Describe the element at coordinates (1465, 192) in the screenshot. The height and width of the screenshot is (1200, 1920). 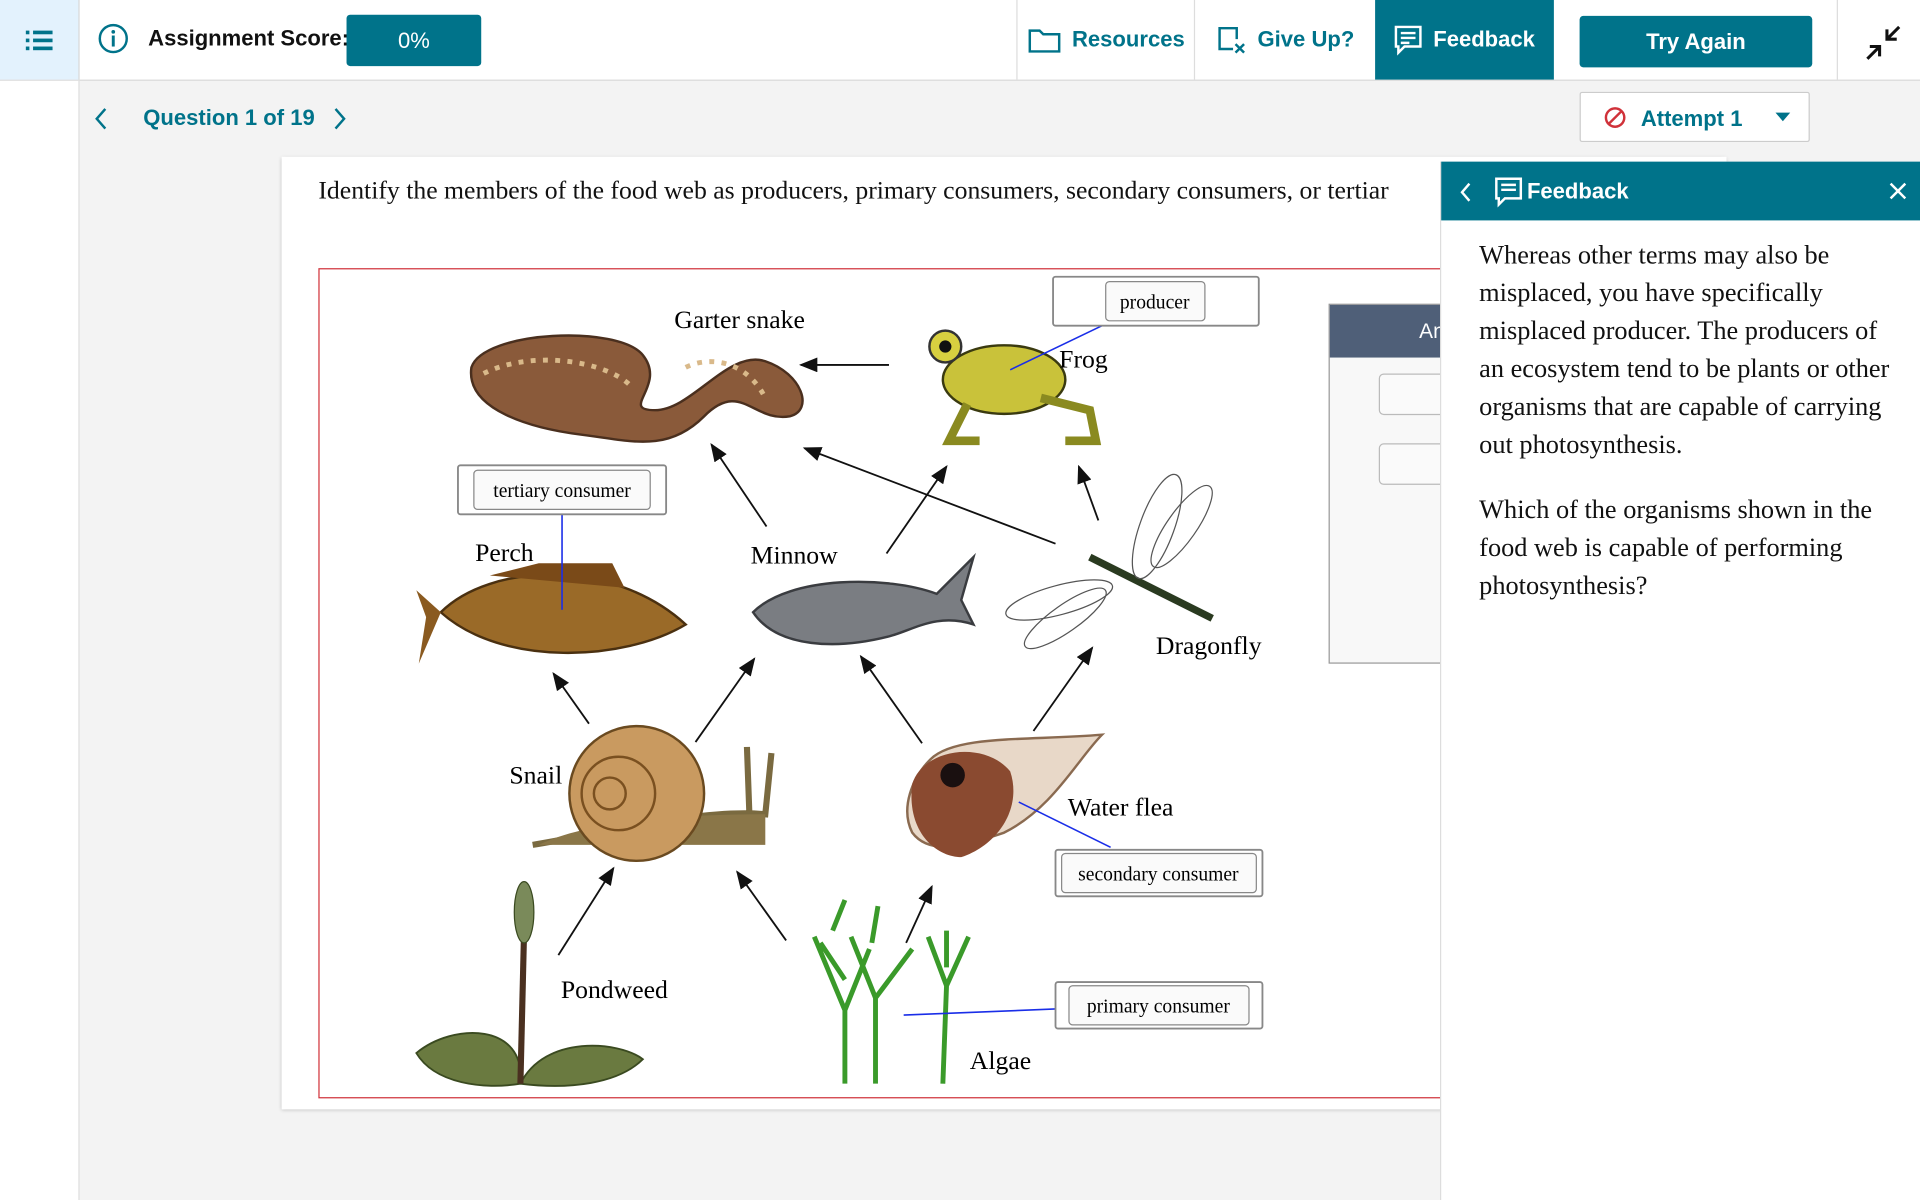
I see `back-icon` at that location.